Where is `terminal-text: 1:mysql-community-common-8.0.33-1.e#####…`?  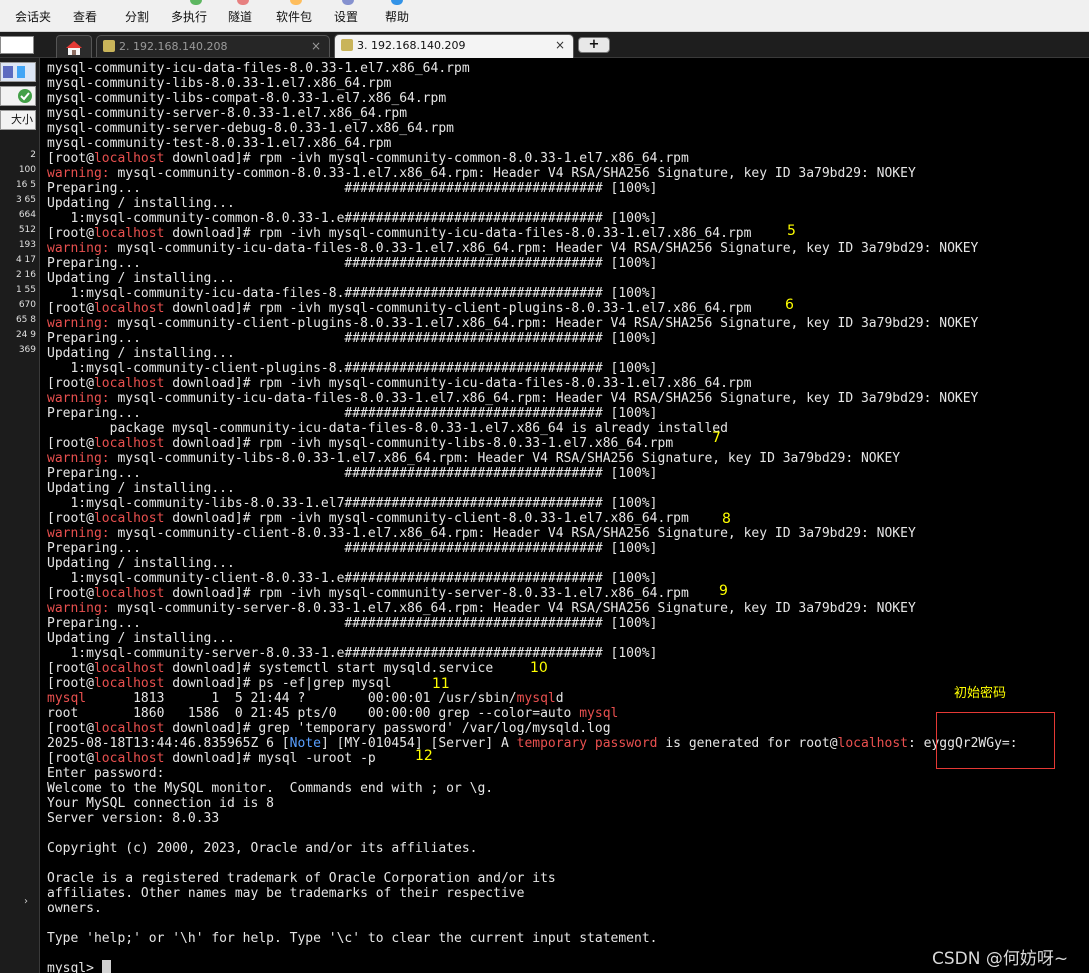
terminal-text: 1:mysql-community-common-8.0.33-1.e#####… is located at coordinates (352, 218).